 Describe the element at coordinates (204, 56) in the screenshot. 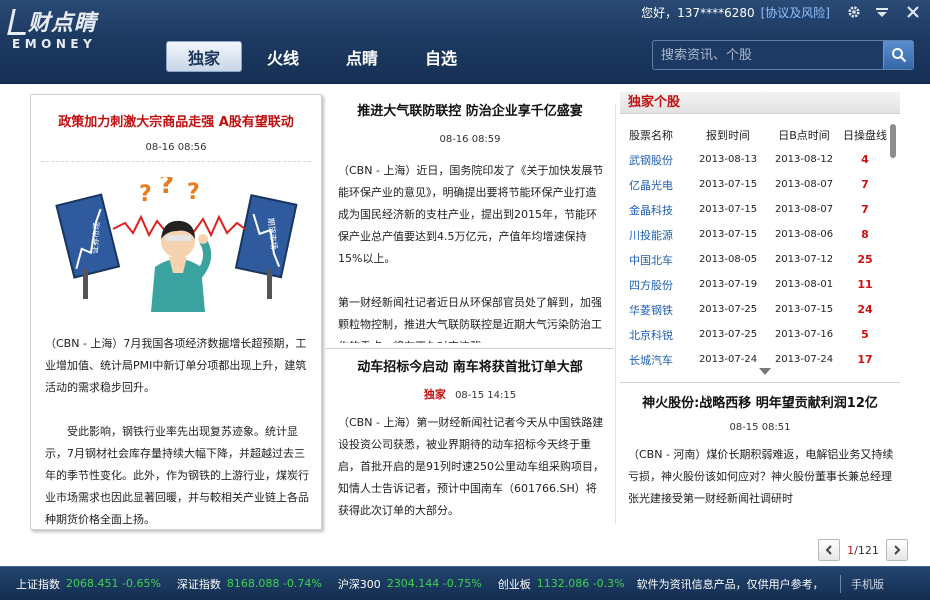

I see `tab-exclusive: 独家` at that location.